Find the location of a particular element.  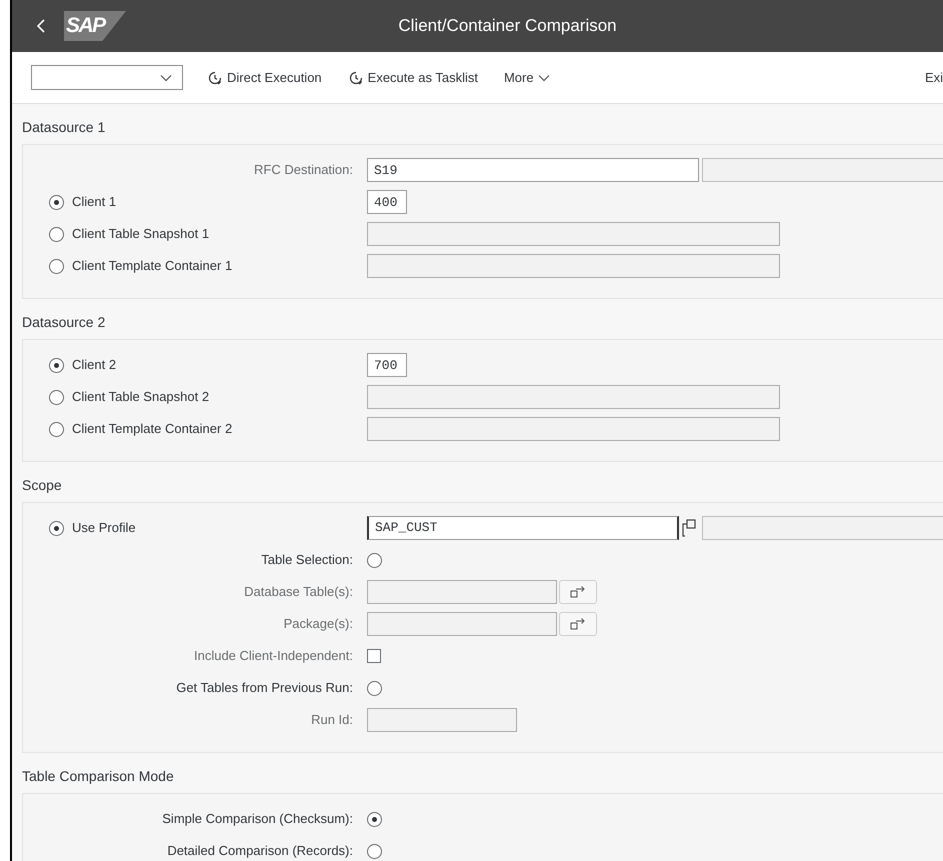

field-label: Detailed Comparison (Records): is located at coordinates (260, 851).